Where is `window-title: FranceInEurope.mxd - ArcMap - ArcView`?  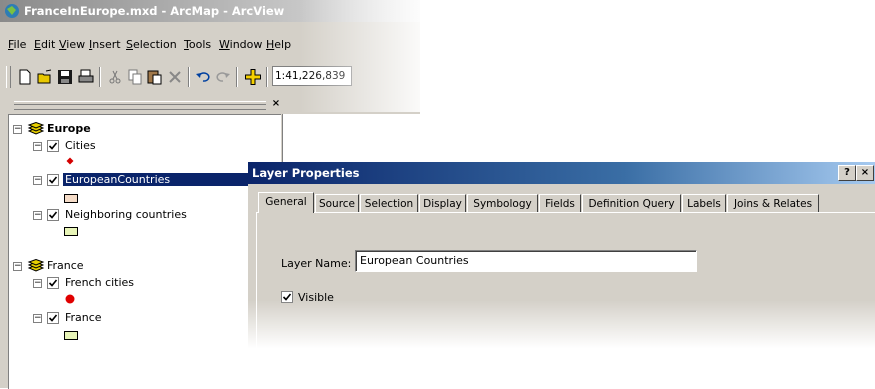
window-title: FranceInEurope.mxd - ArcMap - ArcView is located at coordinates (154, 11).